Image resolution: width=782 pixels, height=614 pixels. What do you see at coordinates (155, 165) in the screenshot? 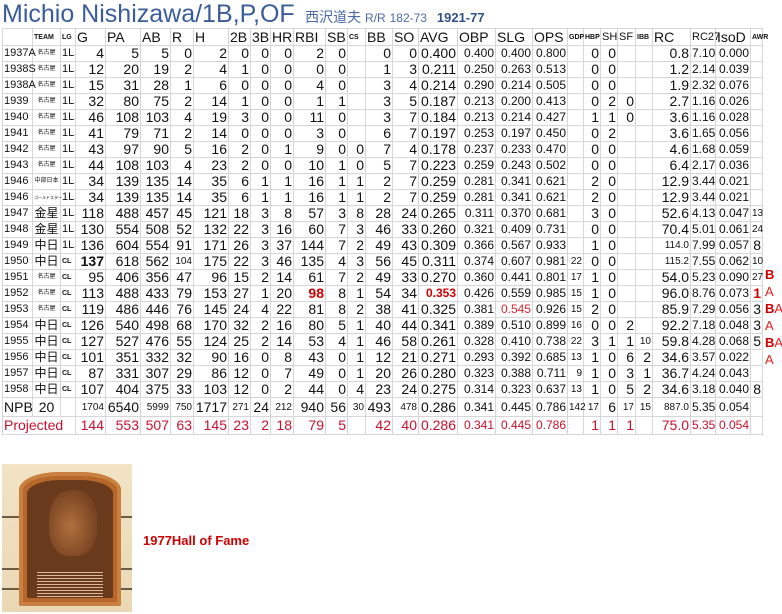
I see `cell-ab: 103` at bounding box center [155, 165].